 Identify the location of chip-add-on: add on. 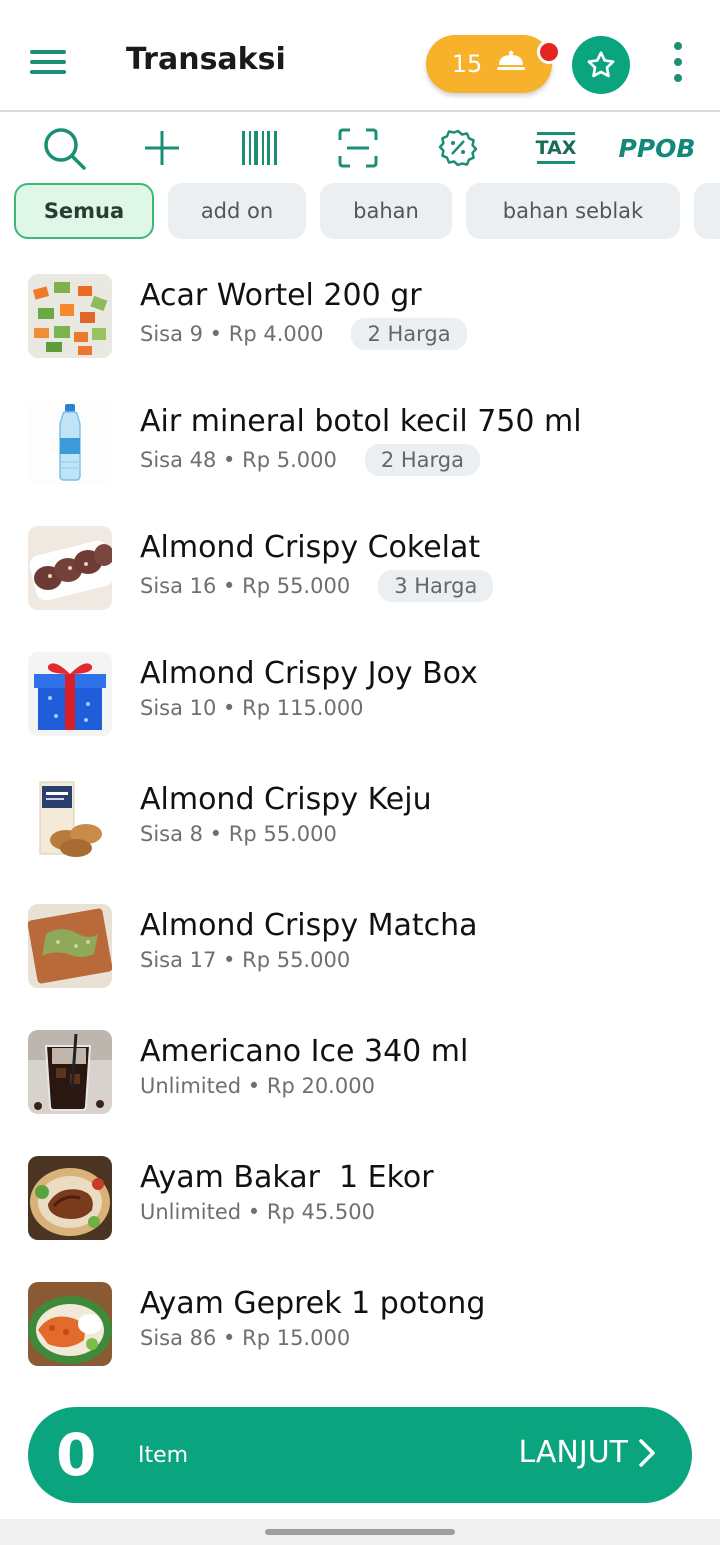
(237, 211).